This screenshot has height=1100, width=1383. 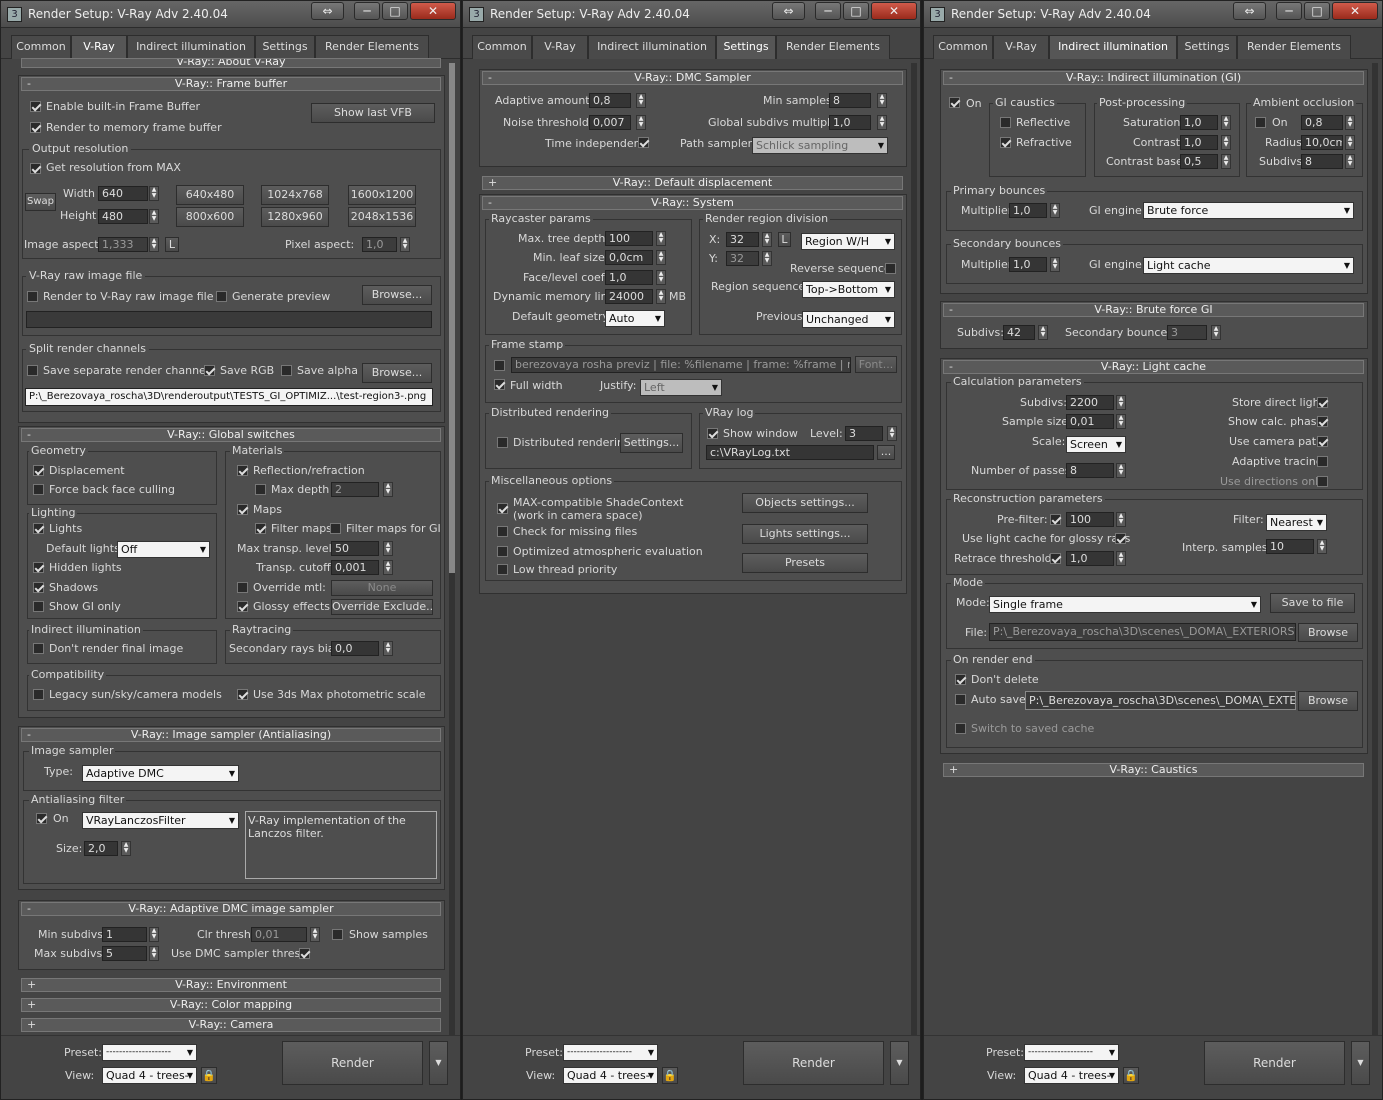 What do you see at coordinates (892, 433) in the screenshot?
I see `level-spinner: ▲ ▼` at bounding box center [892, 433].